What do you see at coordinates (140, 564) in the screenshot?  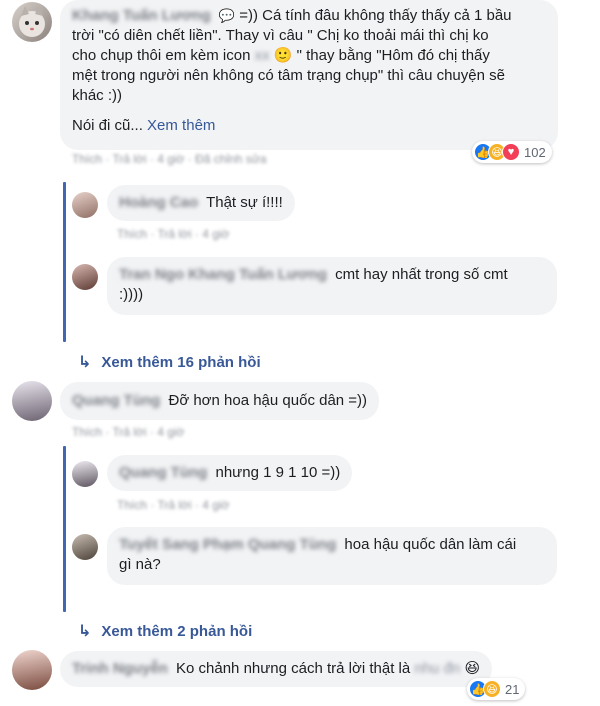 I see `reply-text-line: gì nà?` at bounding box center [140, 564].